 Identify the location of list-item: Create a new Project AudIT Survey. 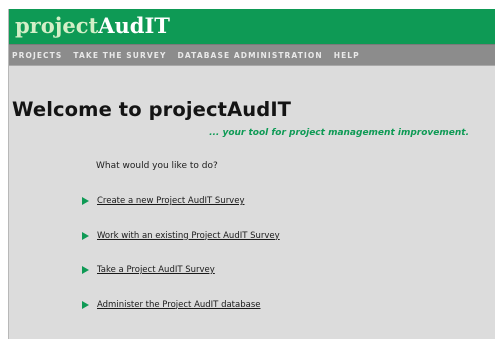
(181, 201).